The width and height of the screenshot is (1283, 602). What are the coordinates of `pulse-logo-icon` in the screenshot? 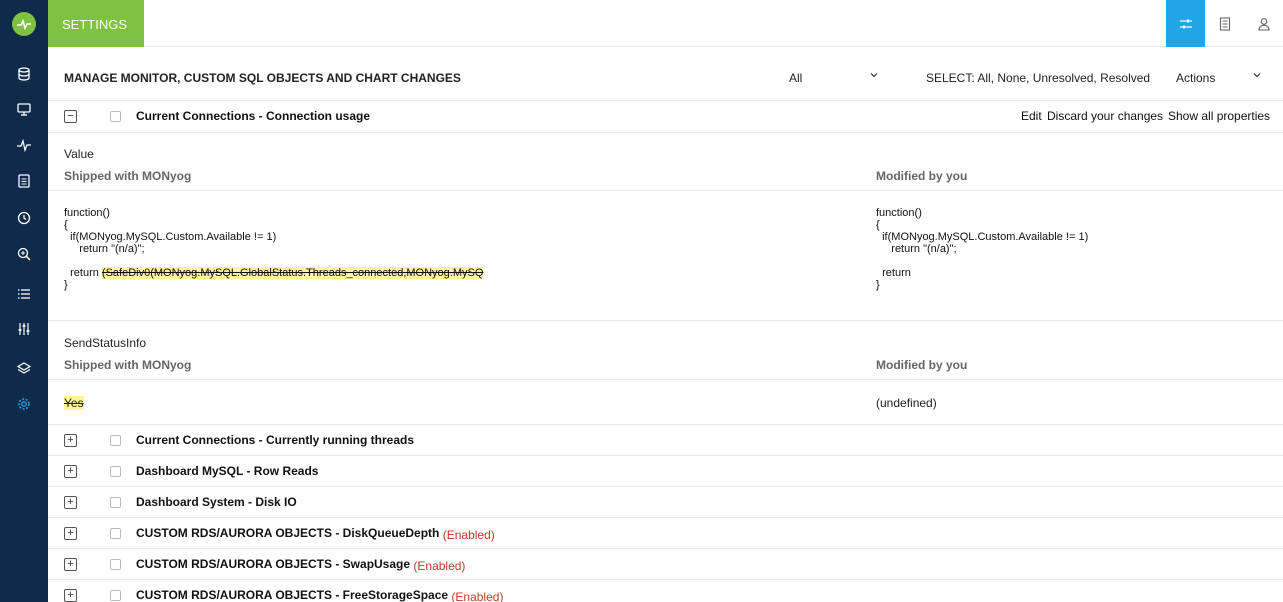 It's located at (24, 23).